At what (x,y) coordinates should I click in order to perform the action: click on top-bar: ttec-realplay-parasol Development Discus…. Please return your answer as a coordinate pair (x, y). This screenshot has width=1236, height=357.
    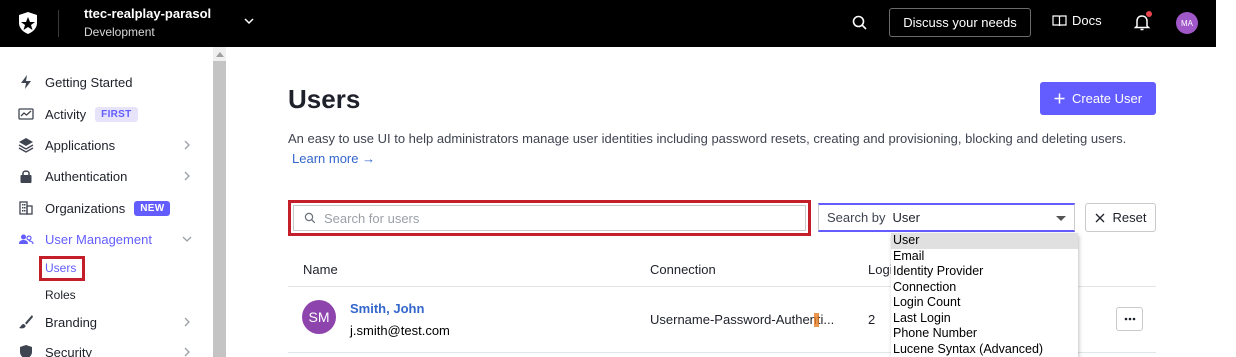
    Looking at the image, I should click on (608, 23).